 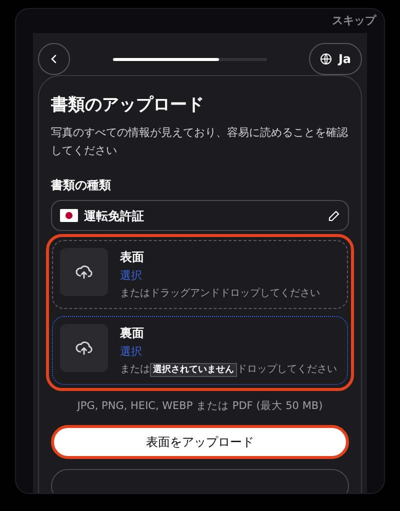 What do you see at coordinates (354, 21) in the screenshot?
I see `skip-link: スキップ` at bounding box center [354, 21].